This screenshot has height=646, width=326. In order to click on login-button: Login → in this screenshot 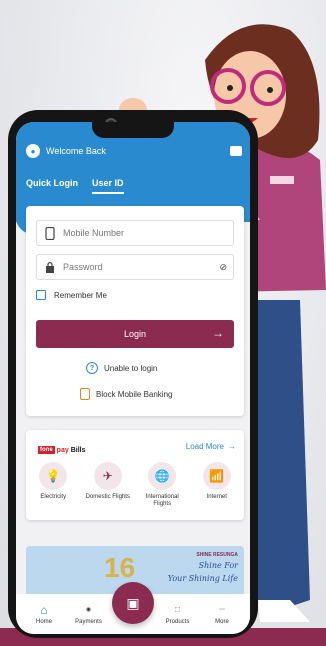, I will do `click(135, 334)`.